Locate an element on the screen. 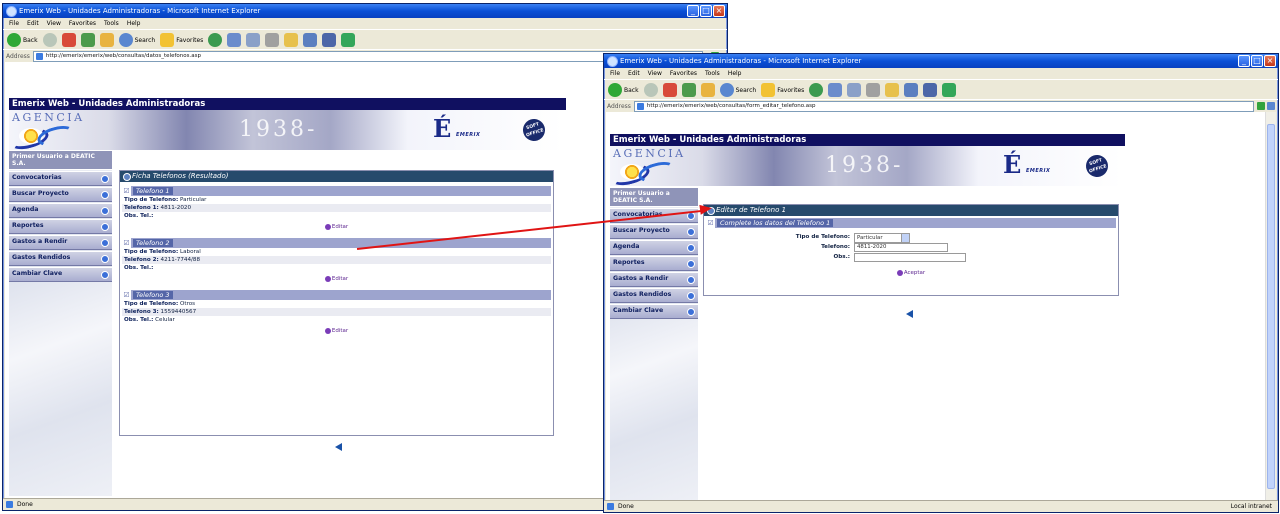 This screenshot has height=514, width=1280. accept-link: Aceptar is located at coordinates (911, 273).